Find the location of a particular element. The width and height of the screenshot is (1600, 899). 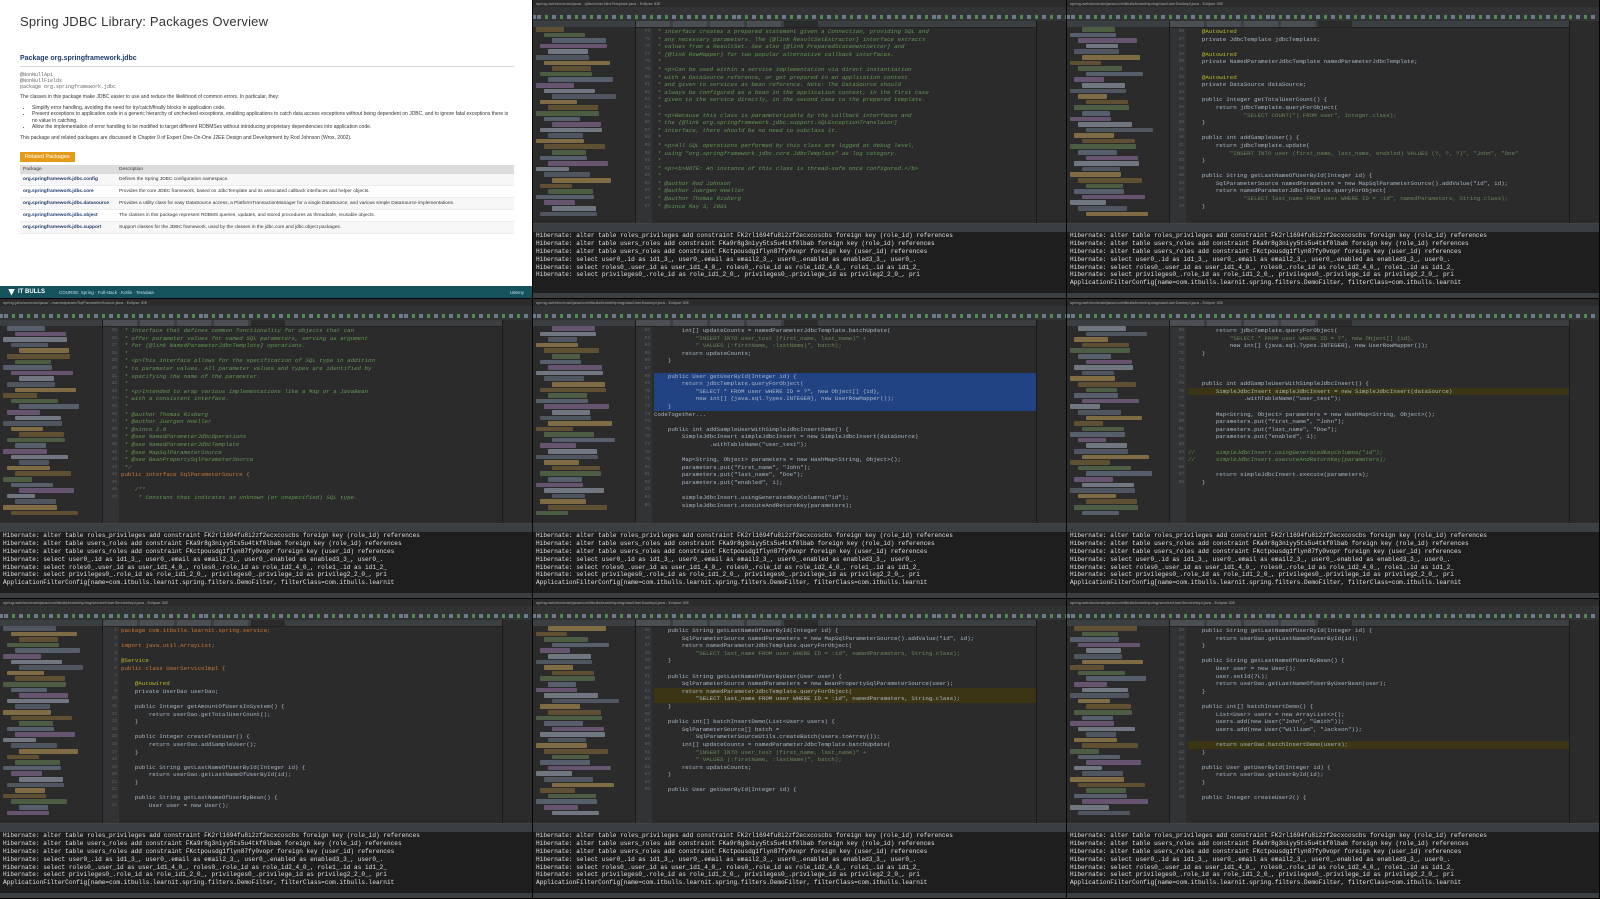

package-link: org.springframework.jdbc.datasource is located at coordinates (68, 203).